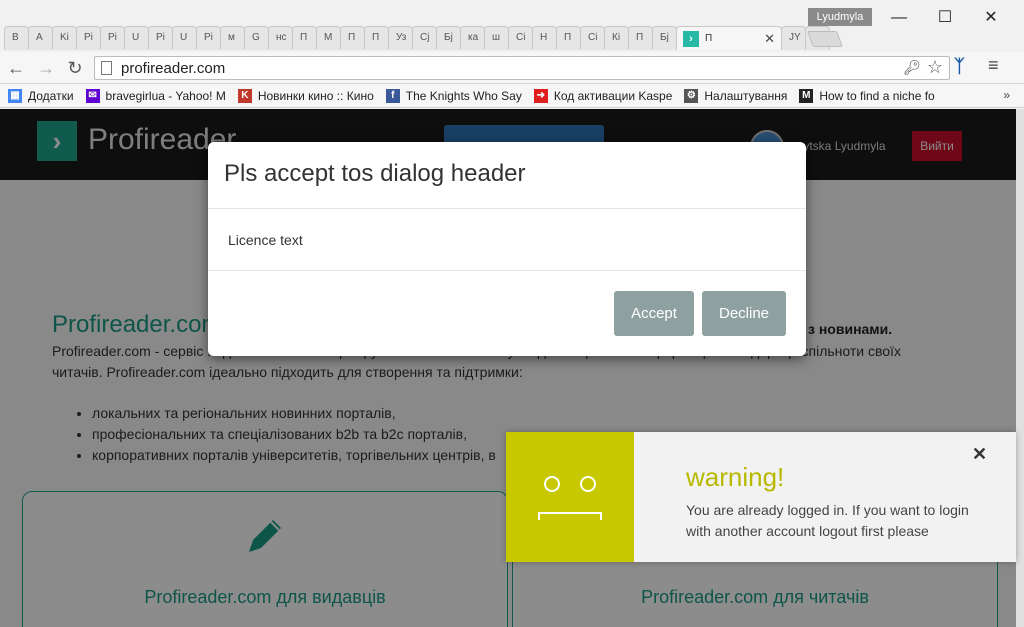  I want to click on bookmark-label: Код активации Kaspe, so click(613, 95).